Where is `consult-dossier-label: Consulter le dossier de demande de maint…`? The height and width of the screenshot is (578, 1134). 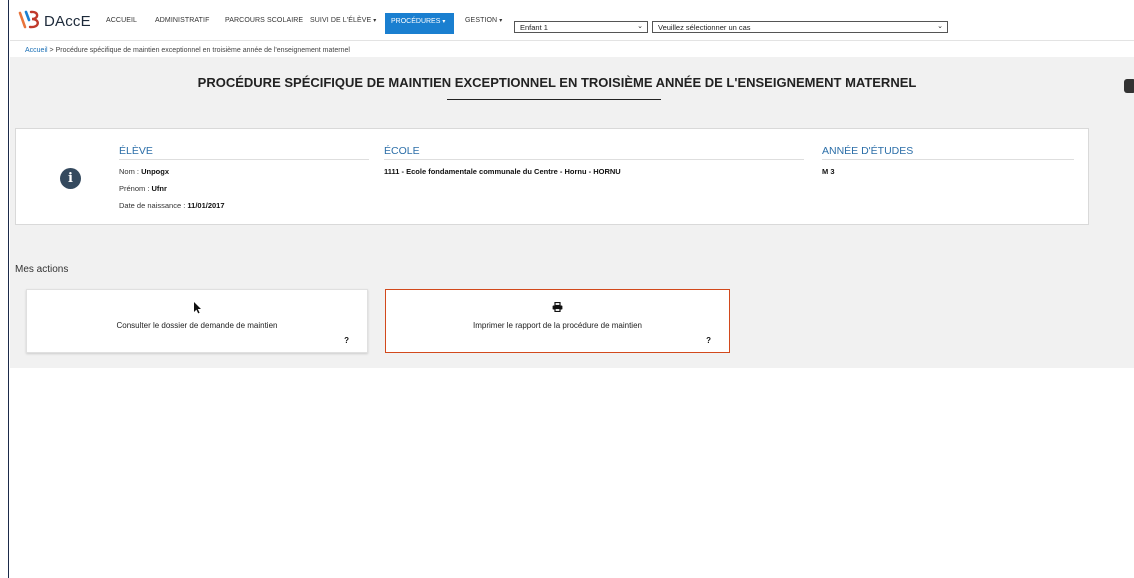
consult-dossier-label: Consulter le dossier de demande de maint… is located at coordinates (197, 325).